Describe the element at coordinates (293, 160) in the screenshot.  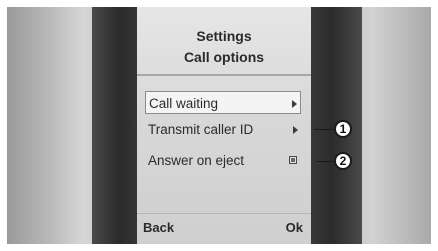
I see `checkbox-icon` at that location.